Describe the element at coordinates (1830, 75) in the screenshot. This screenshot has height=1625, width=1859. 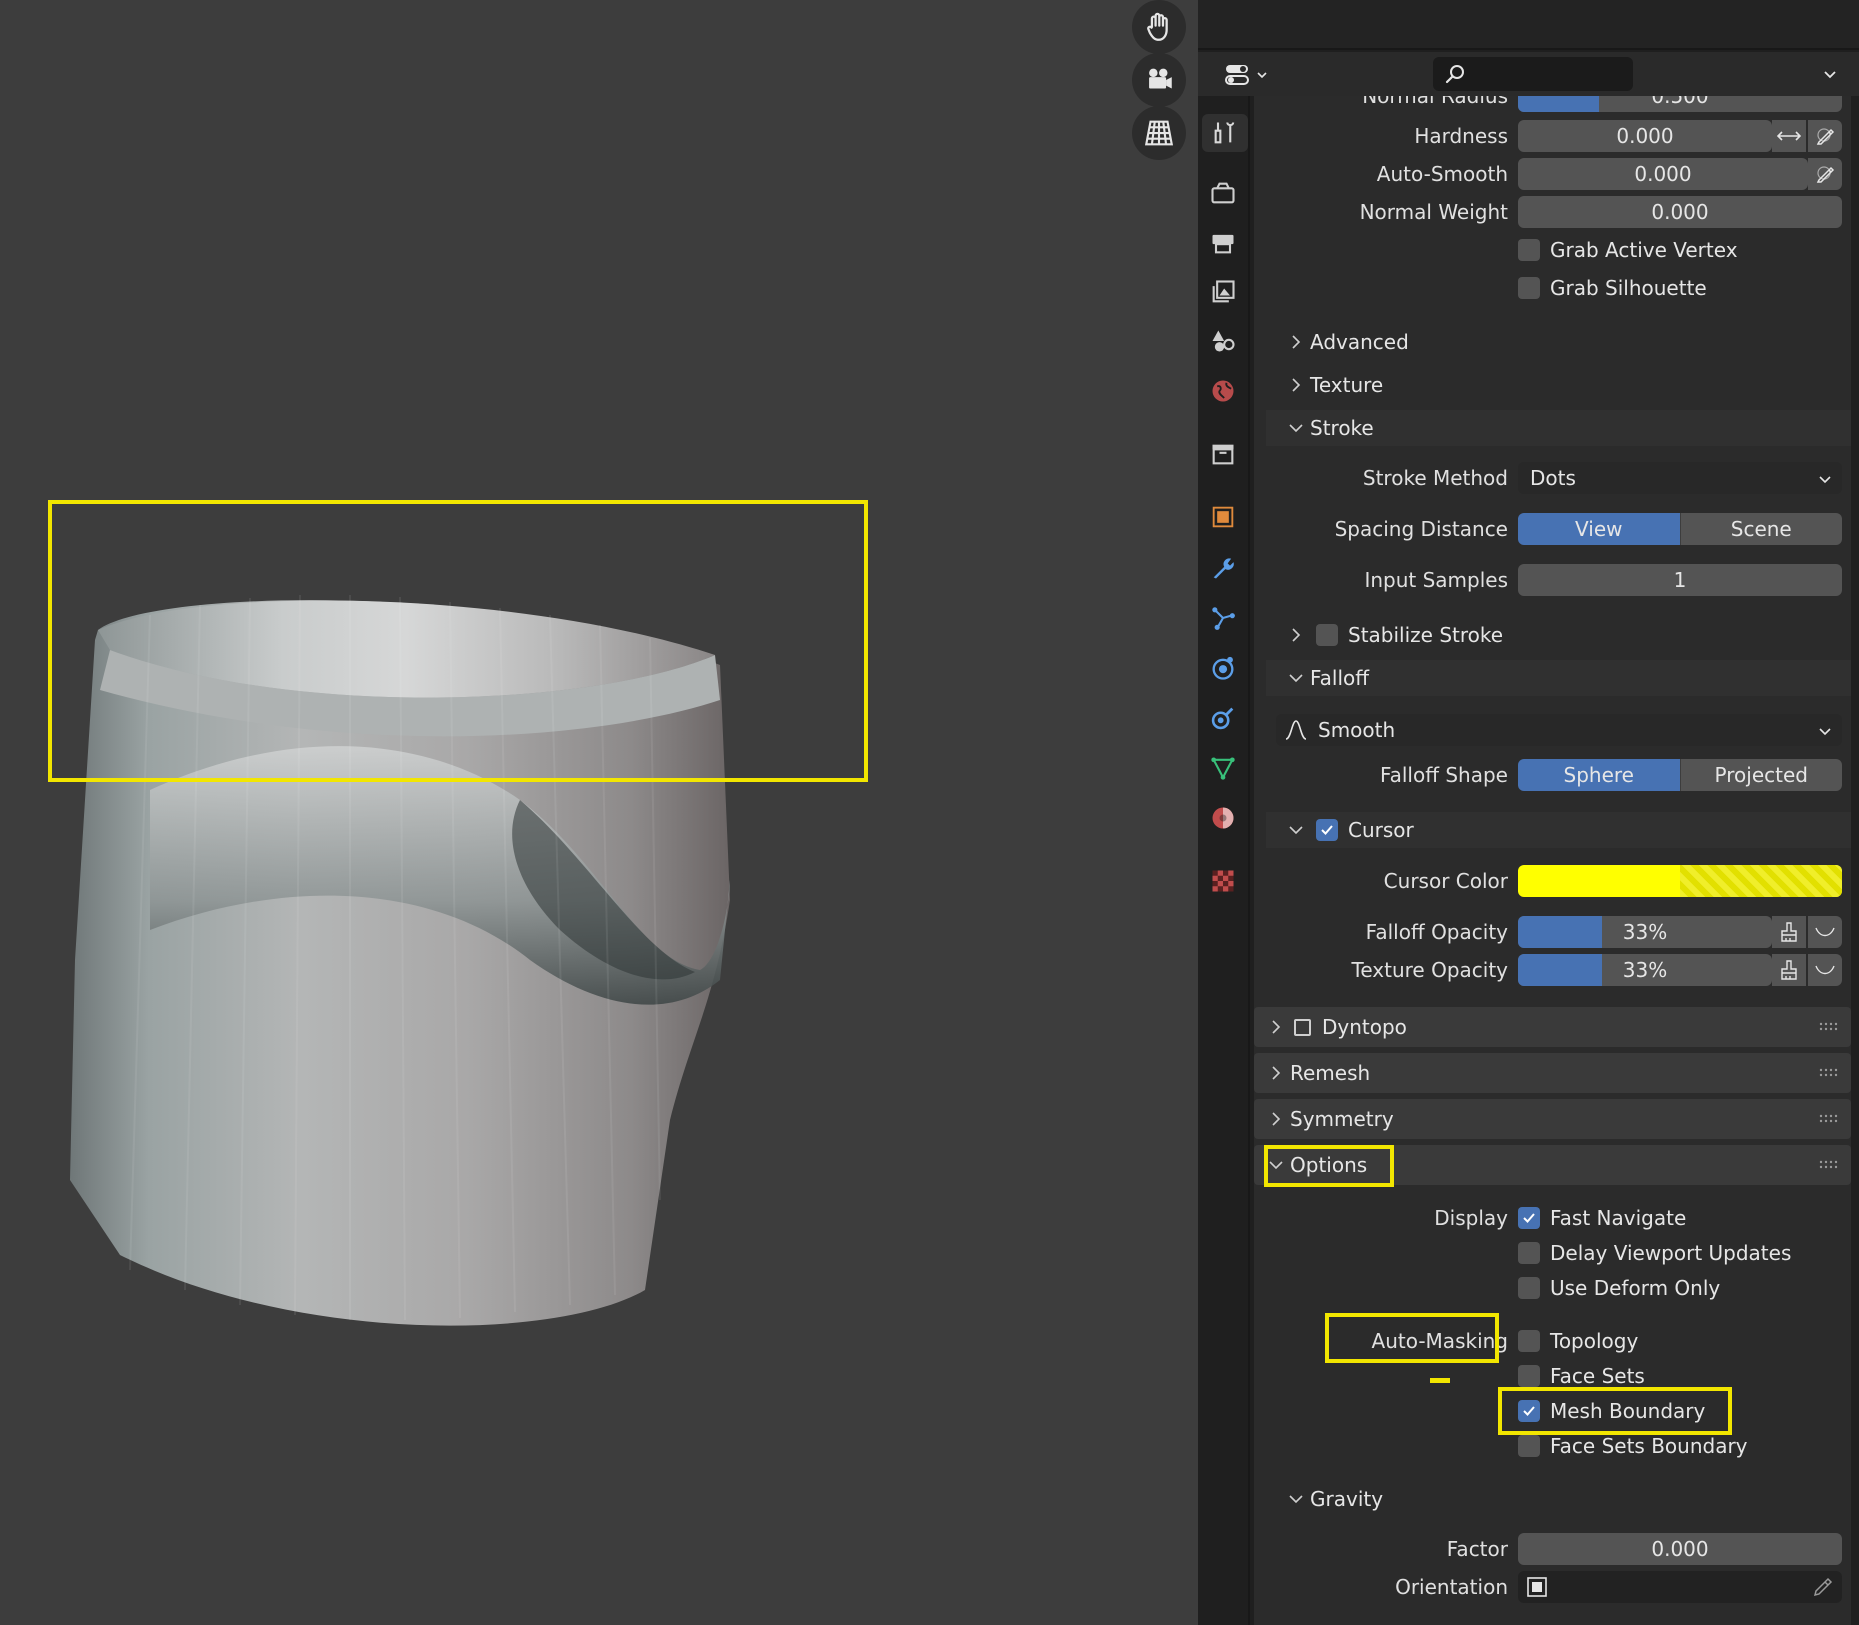
I see `options-dropdown-button` at that location.